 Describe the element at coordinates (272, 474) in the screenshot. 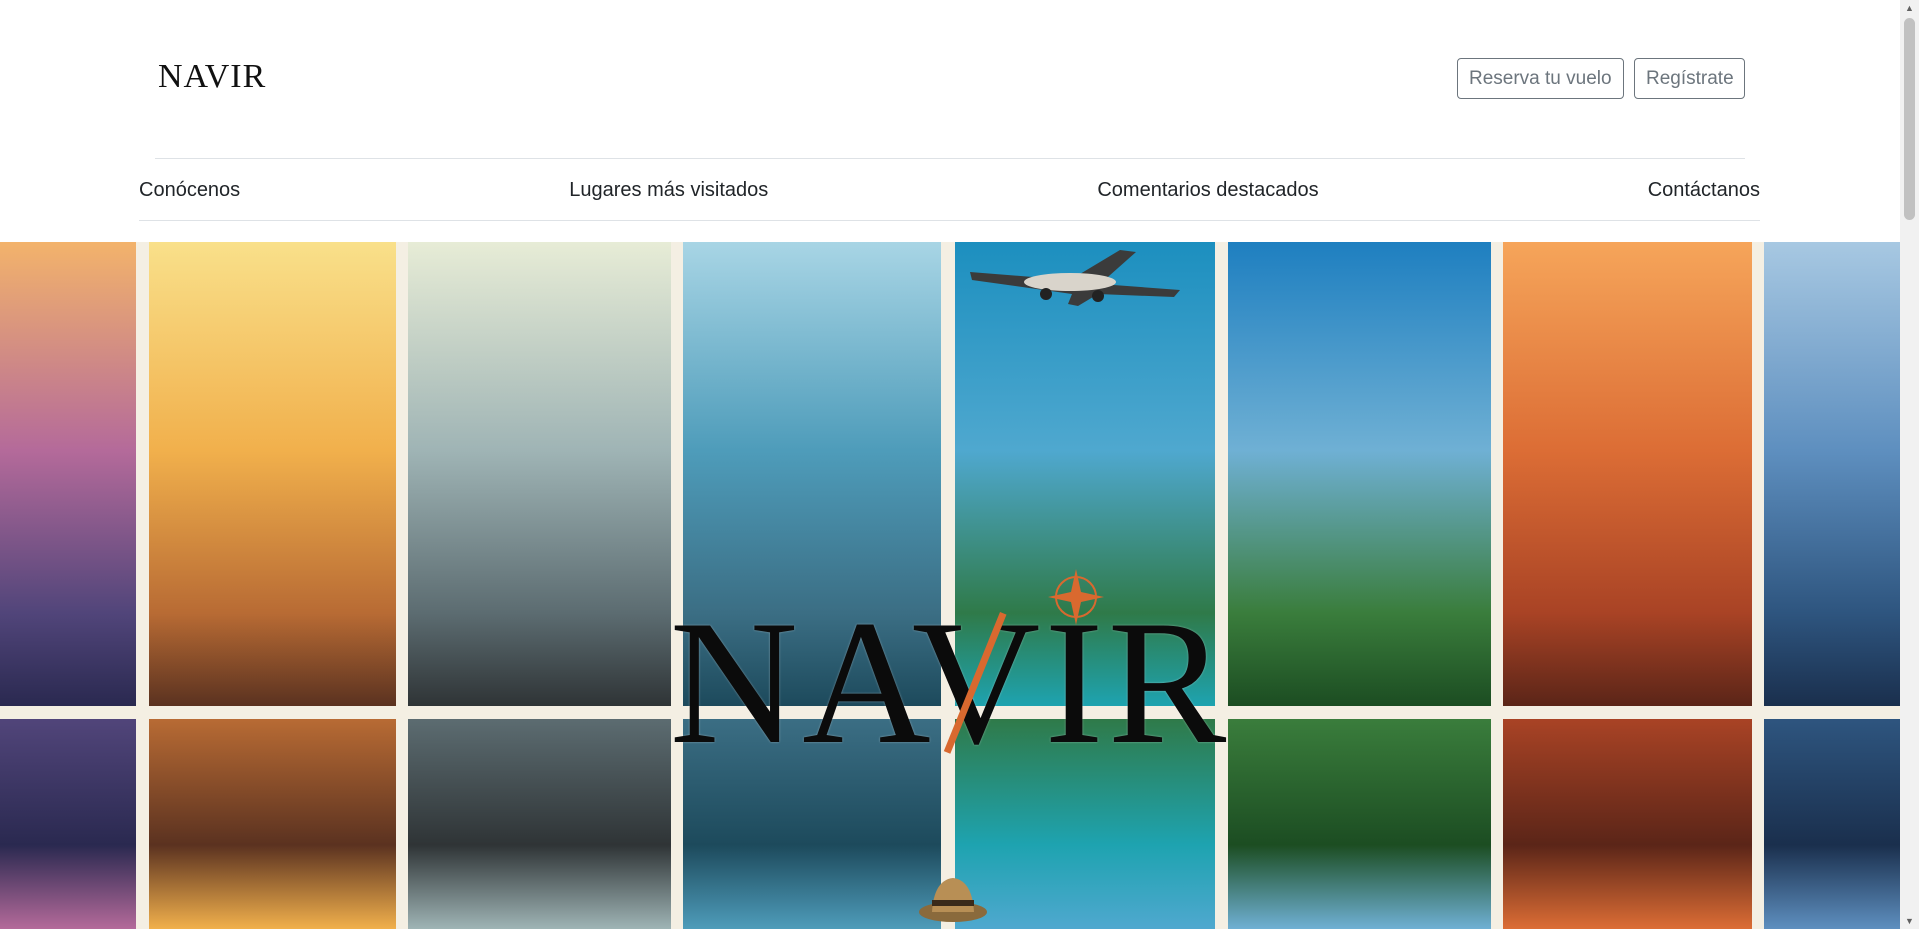

I see `collage-tile-sunset-buildings` at that location.